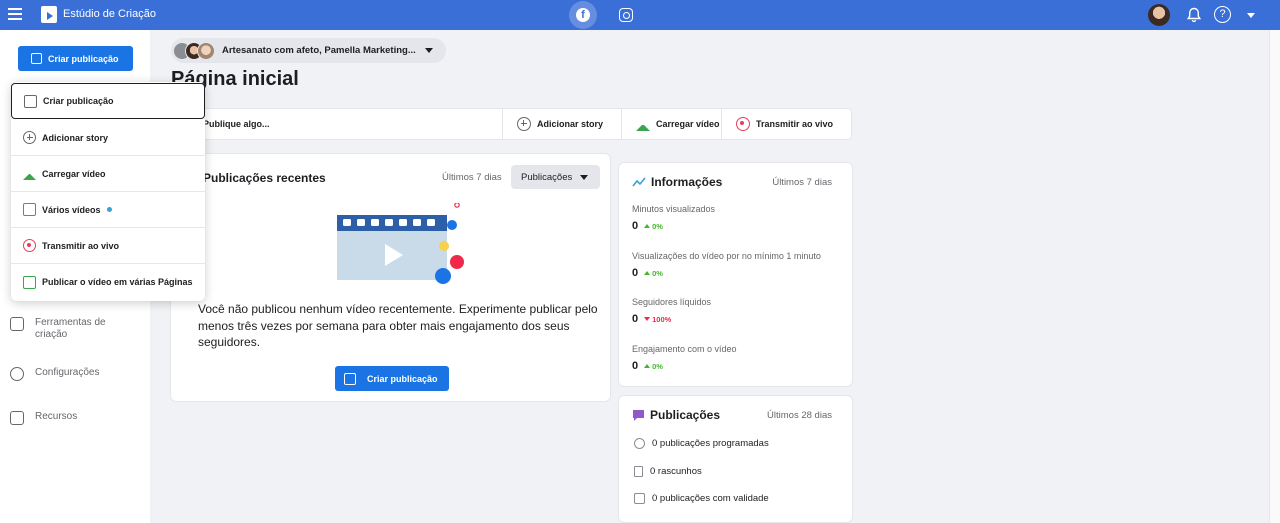 The image size is (1280, 523). Describe the element at coordinates (638, 415) in the screenshot. I see `chat-bubble-icon` at that location.